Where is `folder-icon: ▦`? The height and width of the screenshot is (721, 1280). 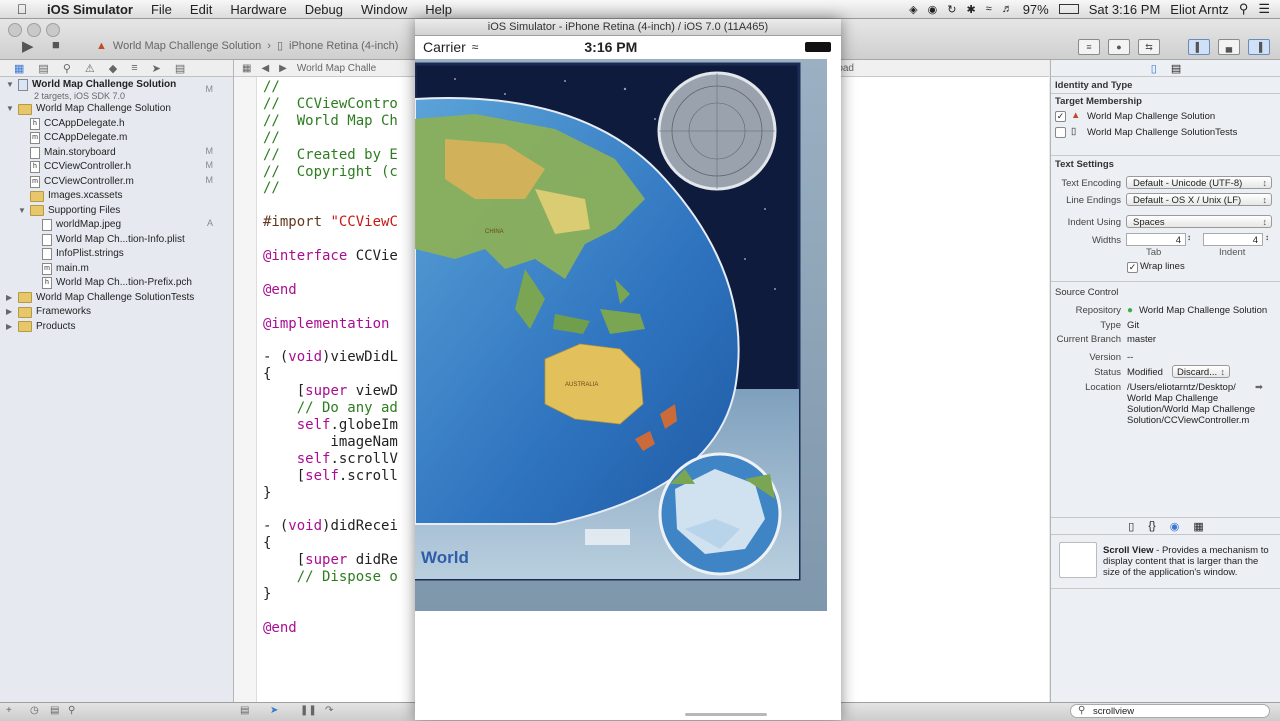 folder-icon: ▦ is located at coordinates (19, 68).